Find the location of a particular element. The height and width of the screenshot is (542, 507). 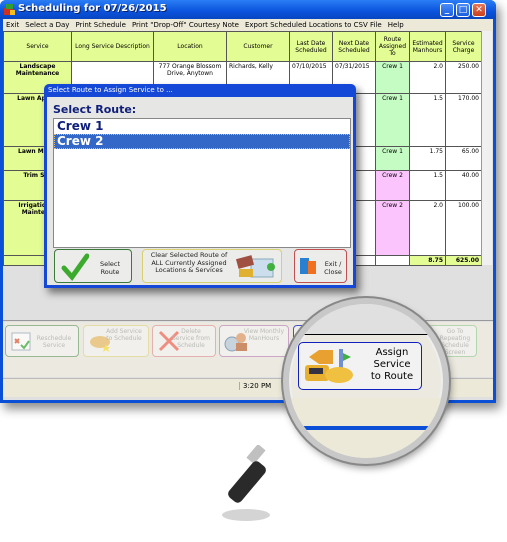

view-manhours-label: View Monthly ManHours is located at coordinates (264, 335).